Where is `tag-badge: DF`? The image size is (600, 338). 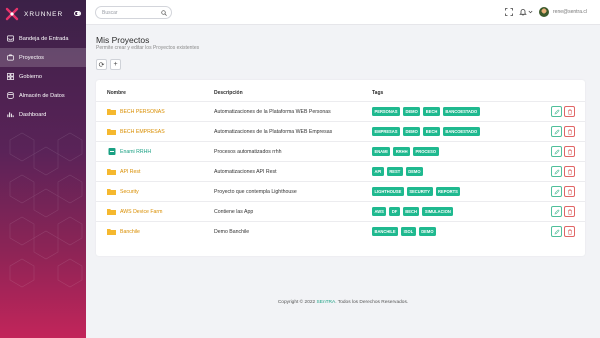 tag-badge: DF is located at coordinates (394, 211).